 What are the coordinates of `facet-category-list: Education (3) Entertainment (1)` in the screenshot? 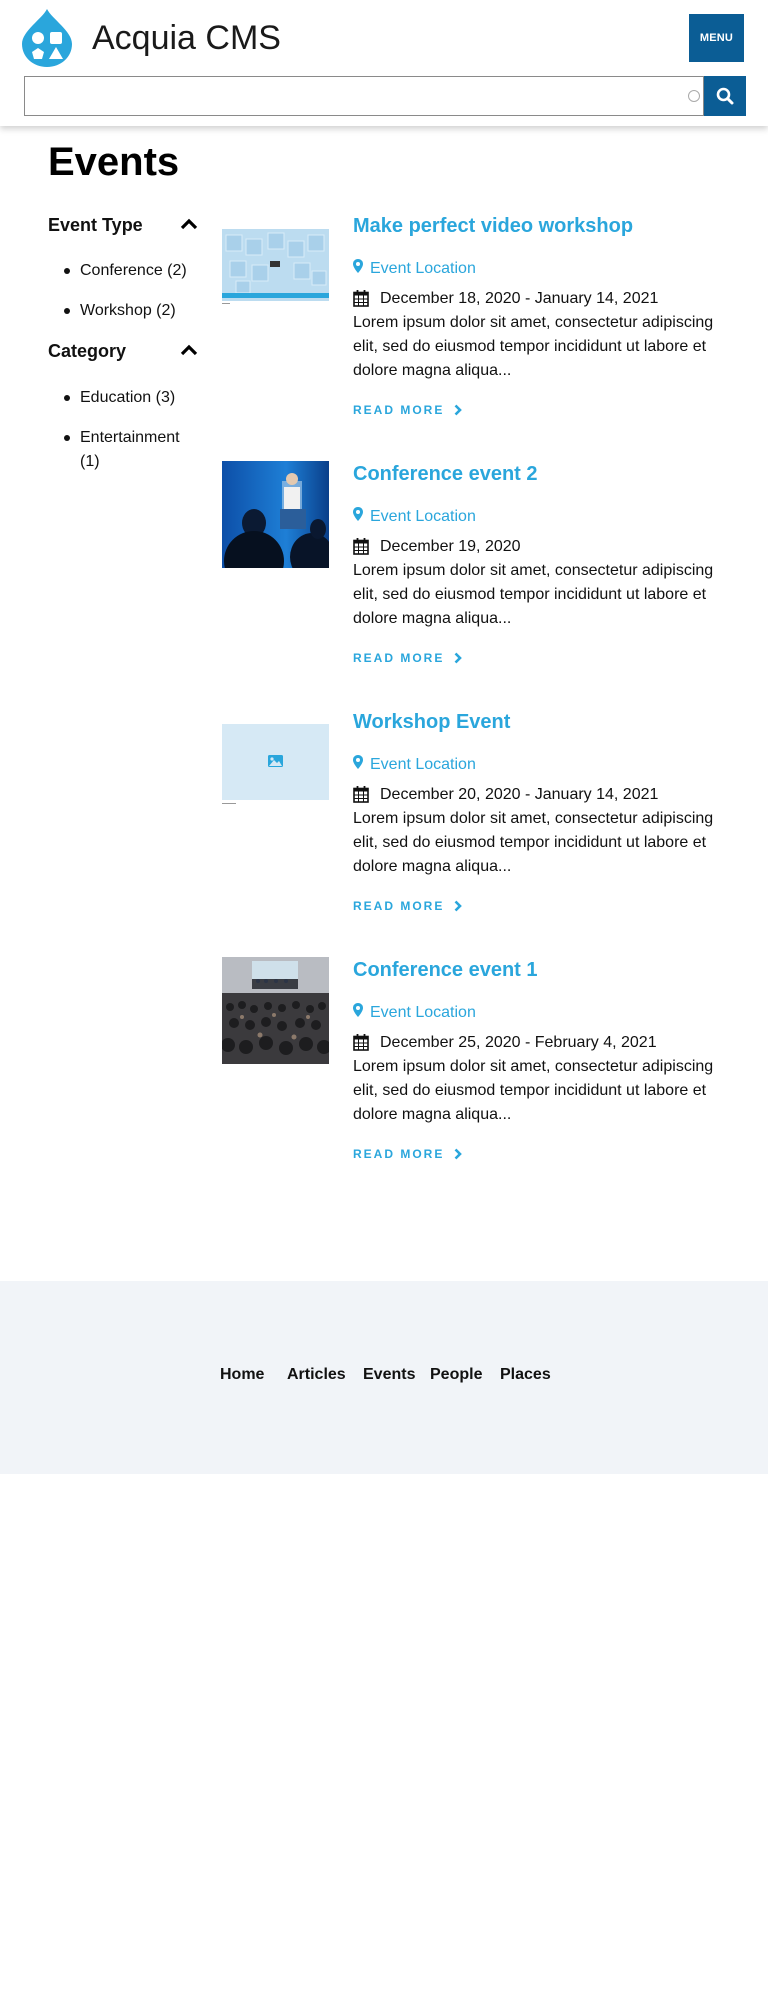 It's located at (132, 430).